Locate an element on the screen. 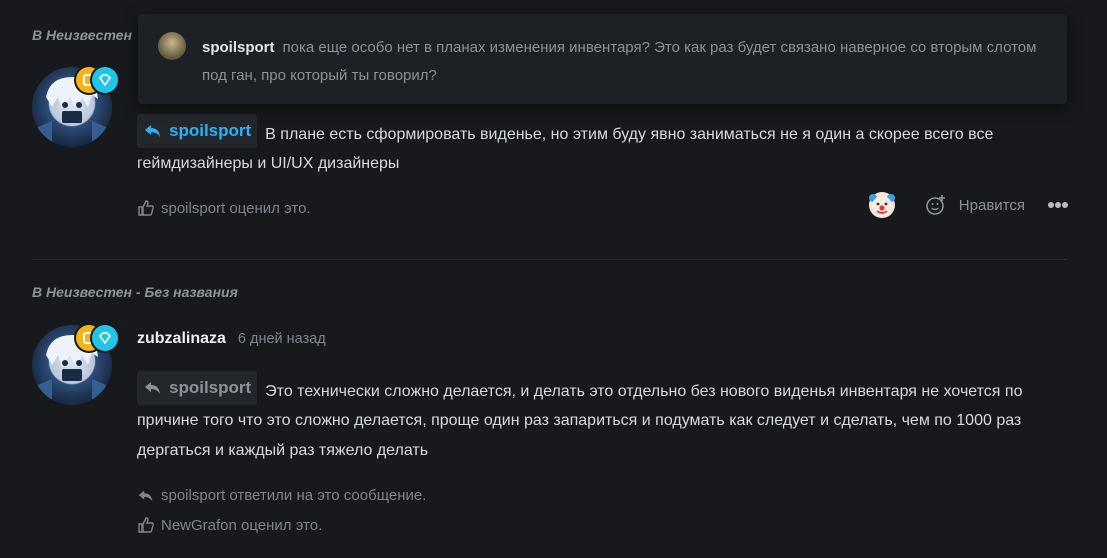  quote-author-avatar is located at coordinates (172, 46).